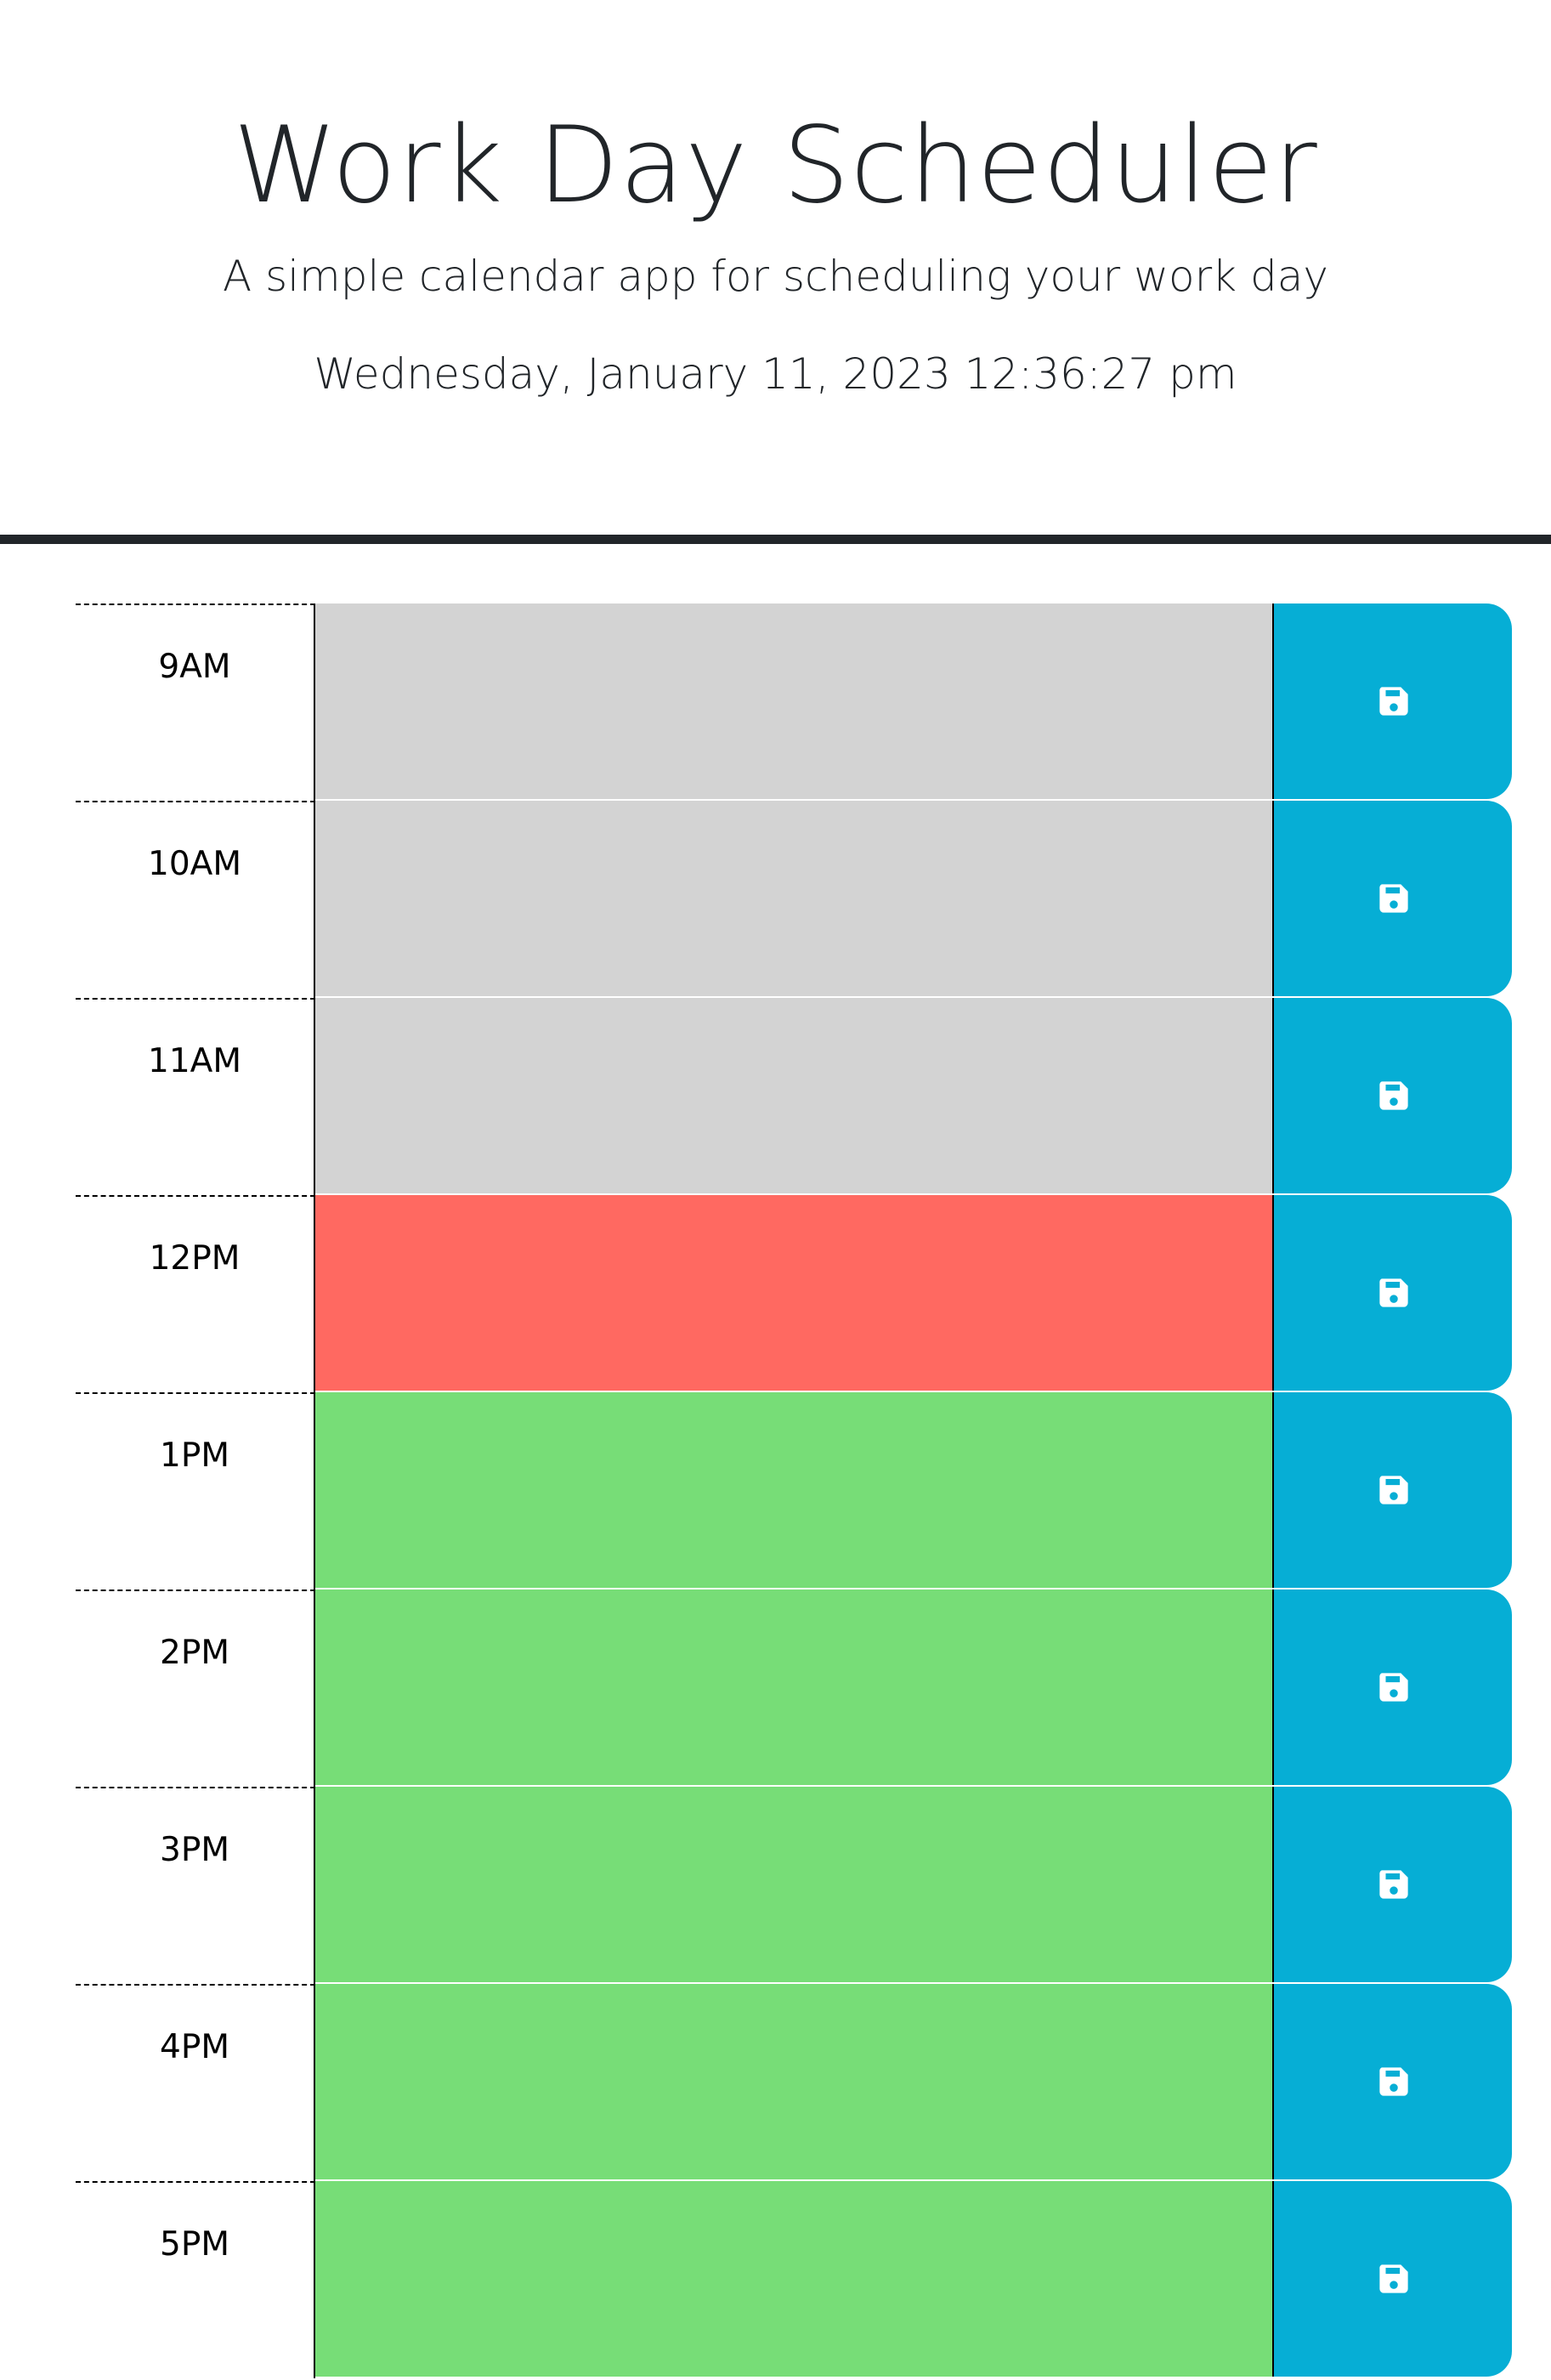 The image size is (1551, 2380). What do you see at coordinates (196, 899) in the screenshot?
I see `hour-label: 10AM` at bounding box center [196, 899].